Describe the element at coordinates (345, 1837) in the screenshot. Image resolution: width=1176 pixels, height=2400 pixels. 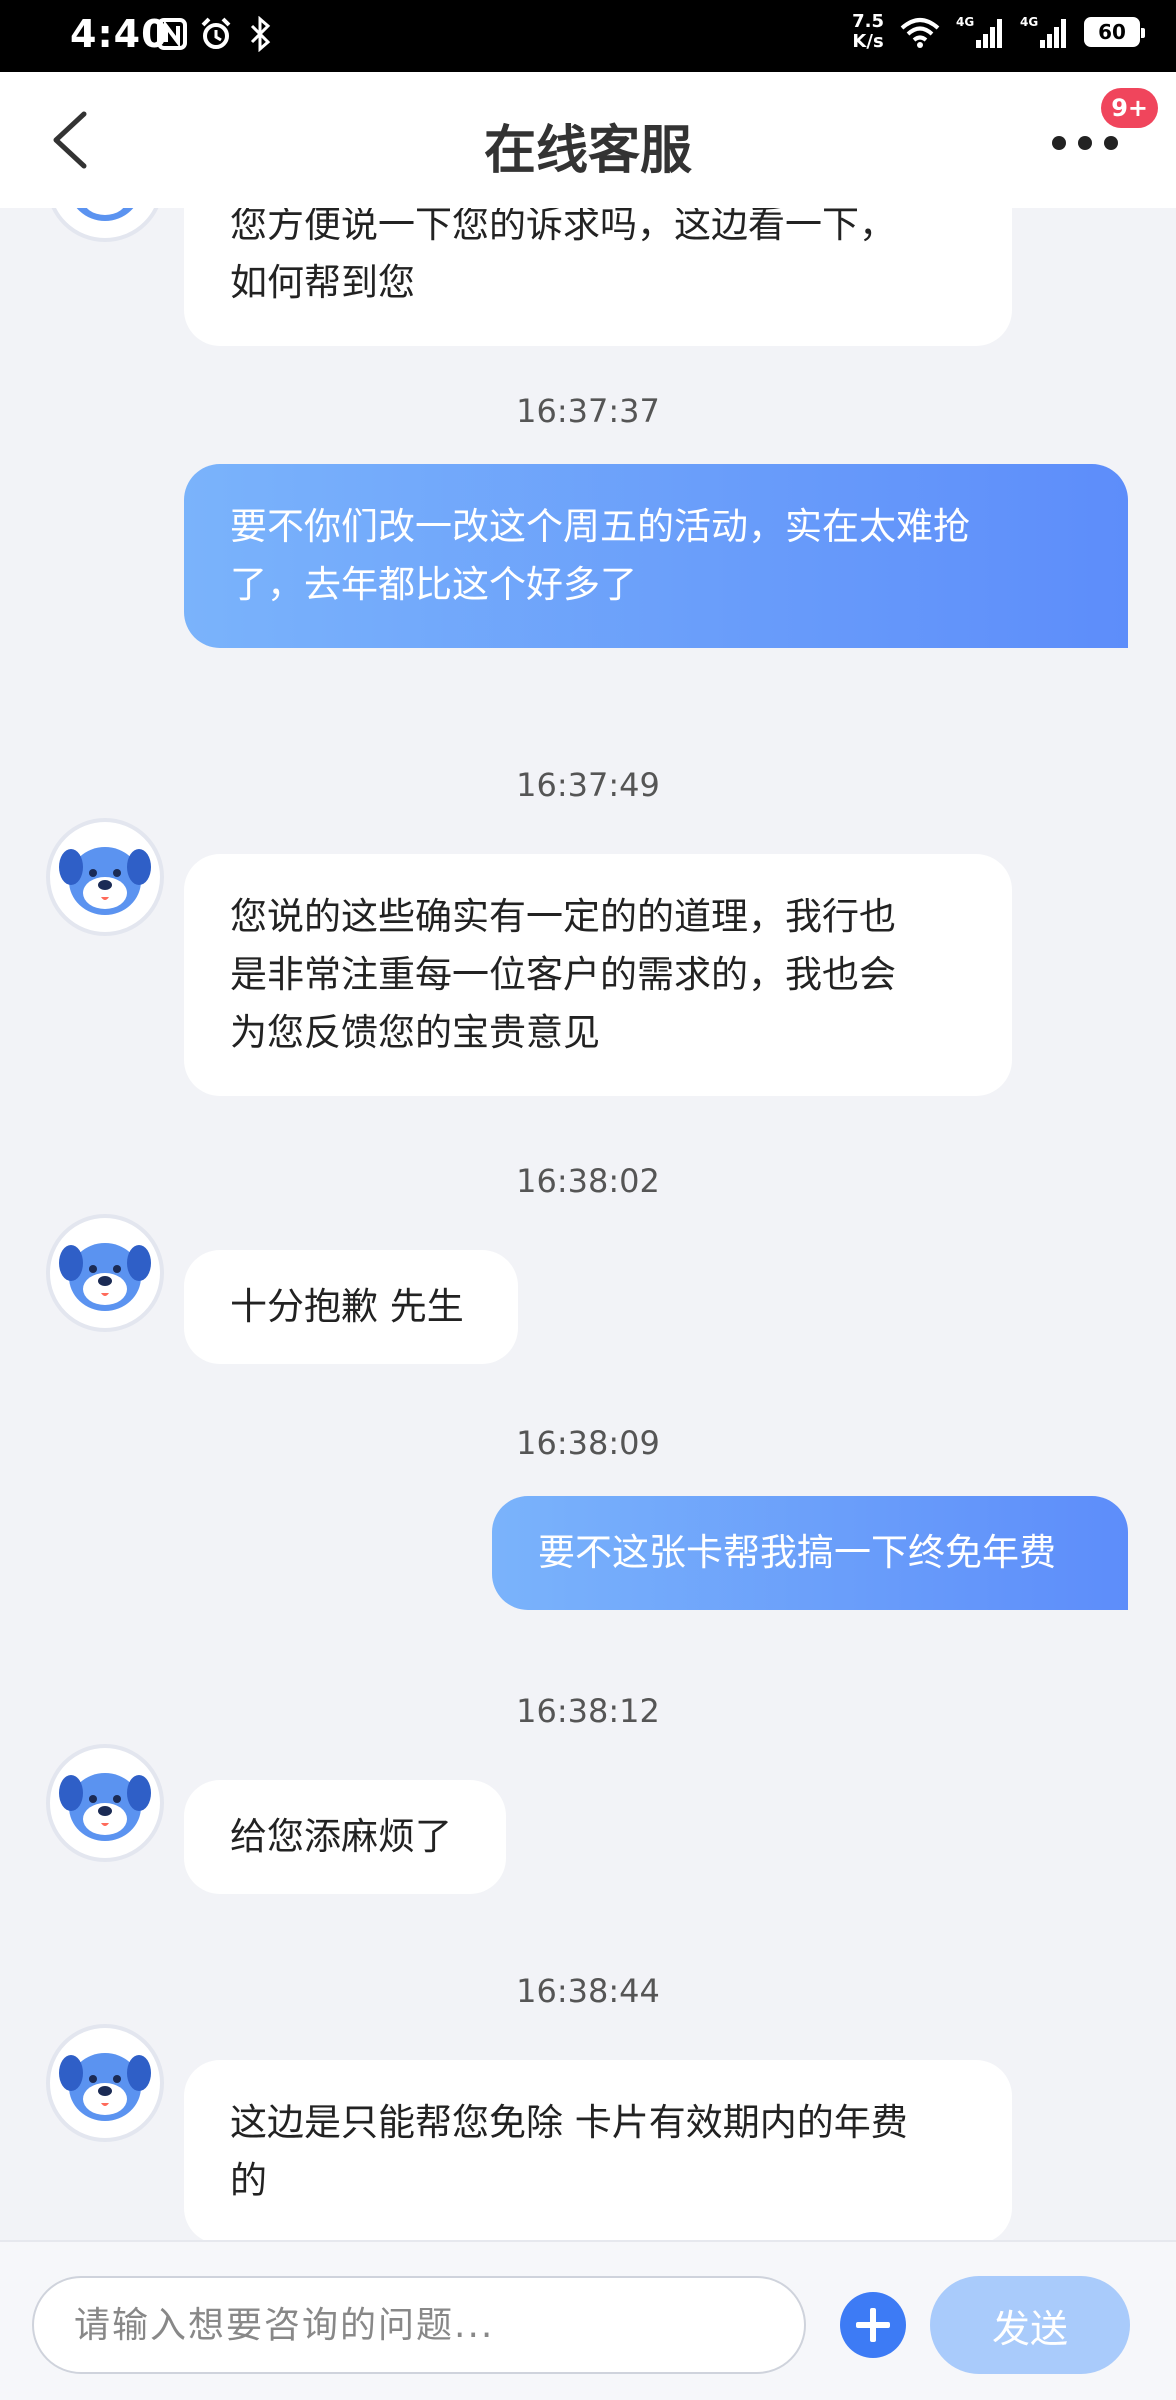
I see `agent-message: 给您添麻烦了` at that location.